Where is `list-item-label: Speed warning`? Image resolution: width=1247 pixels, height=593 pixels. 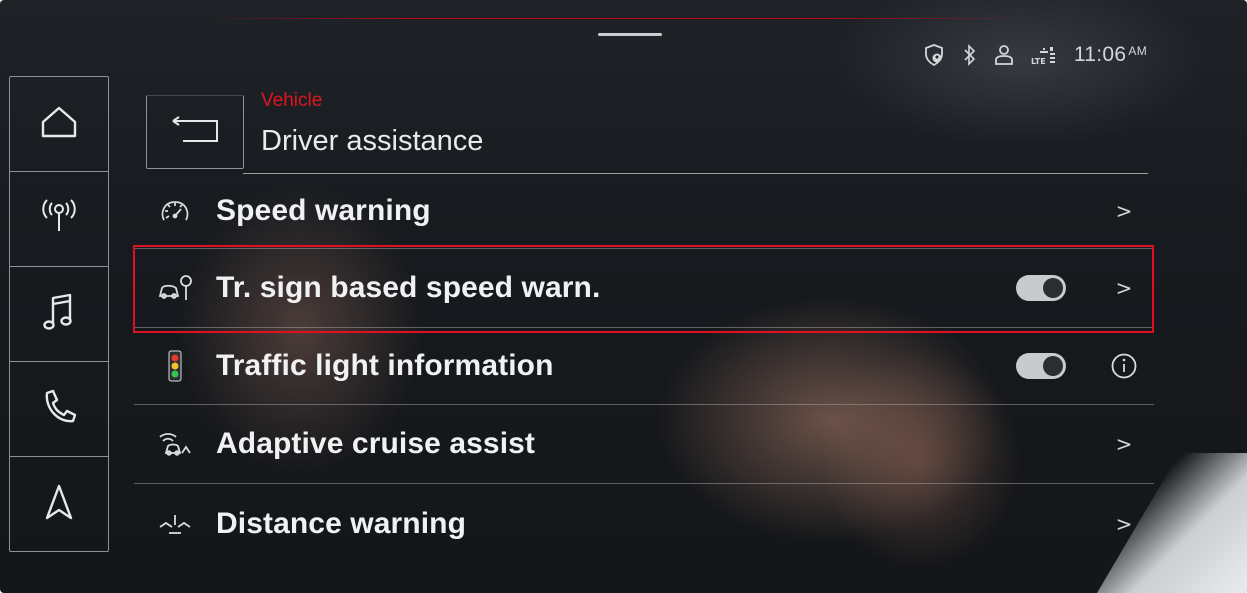 list-item-label: Speed warning is located at coordinates (323, 210).